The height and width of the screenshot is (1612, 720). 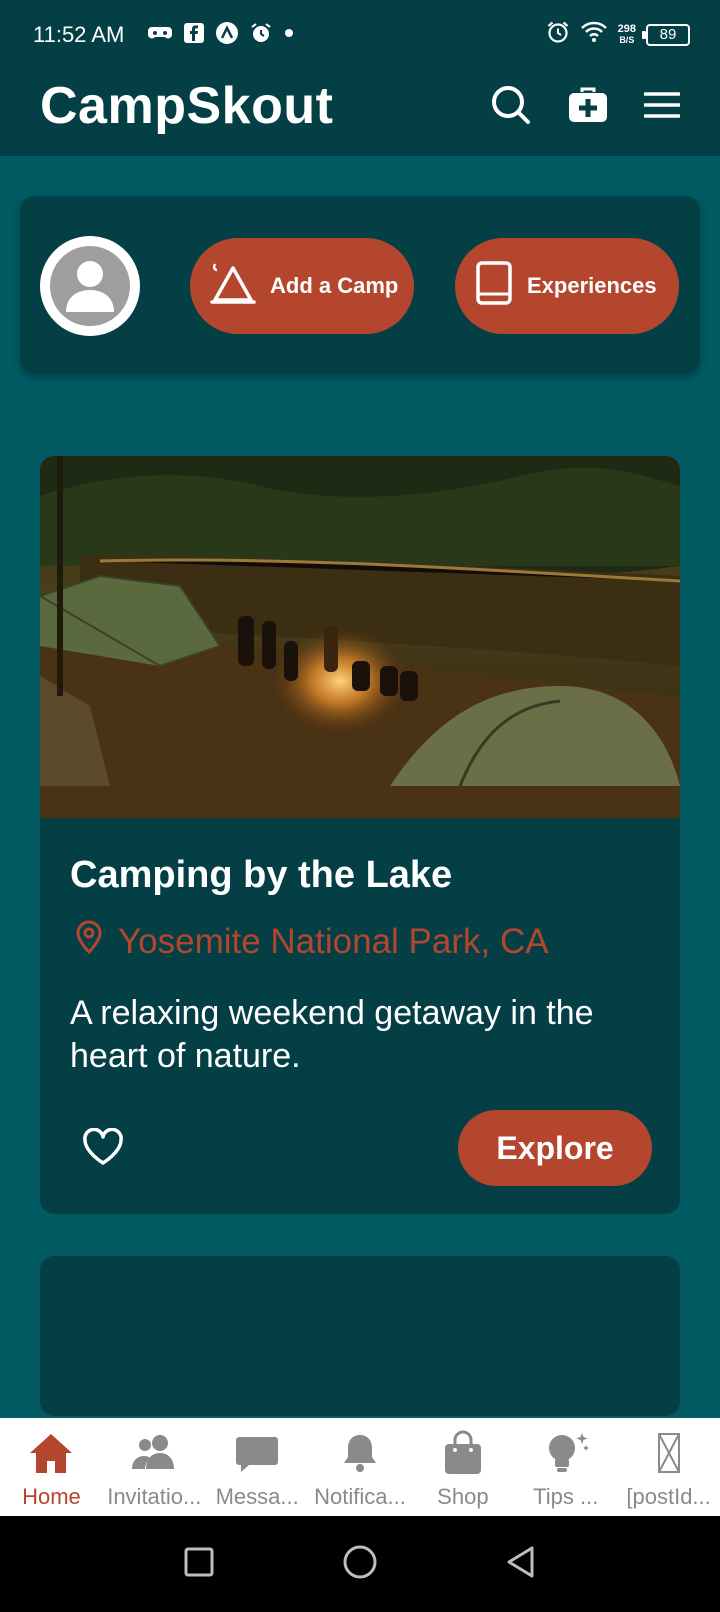 What do you see at coordinates (360, 36) in the screenshot?
I see `status-bar: 11:52 AM 298 B/S 89` at bounding box center [360, 36].